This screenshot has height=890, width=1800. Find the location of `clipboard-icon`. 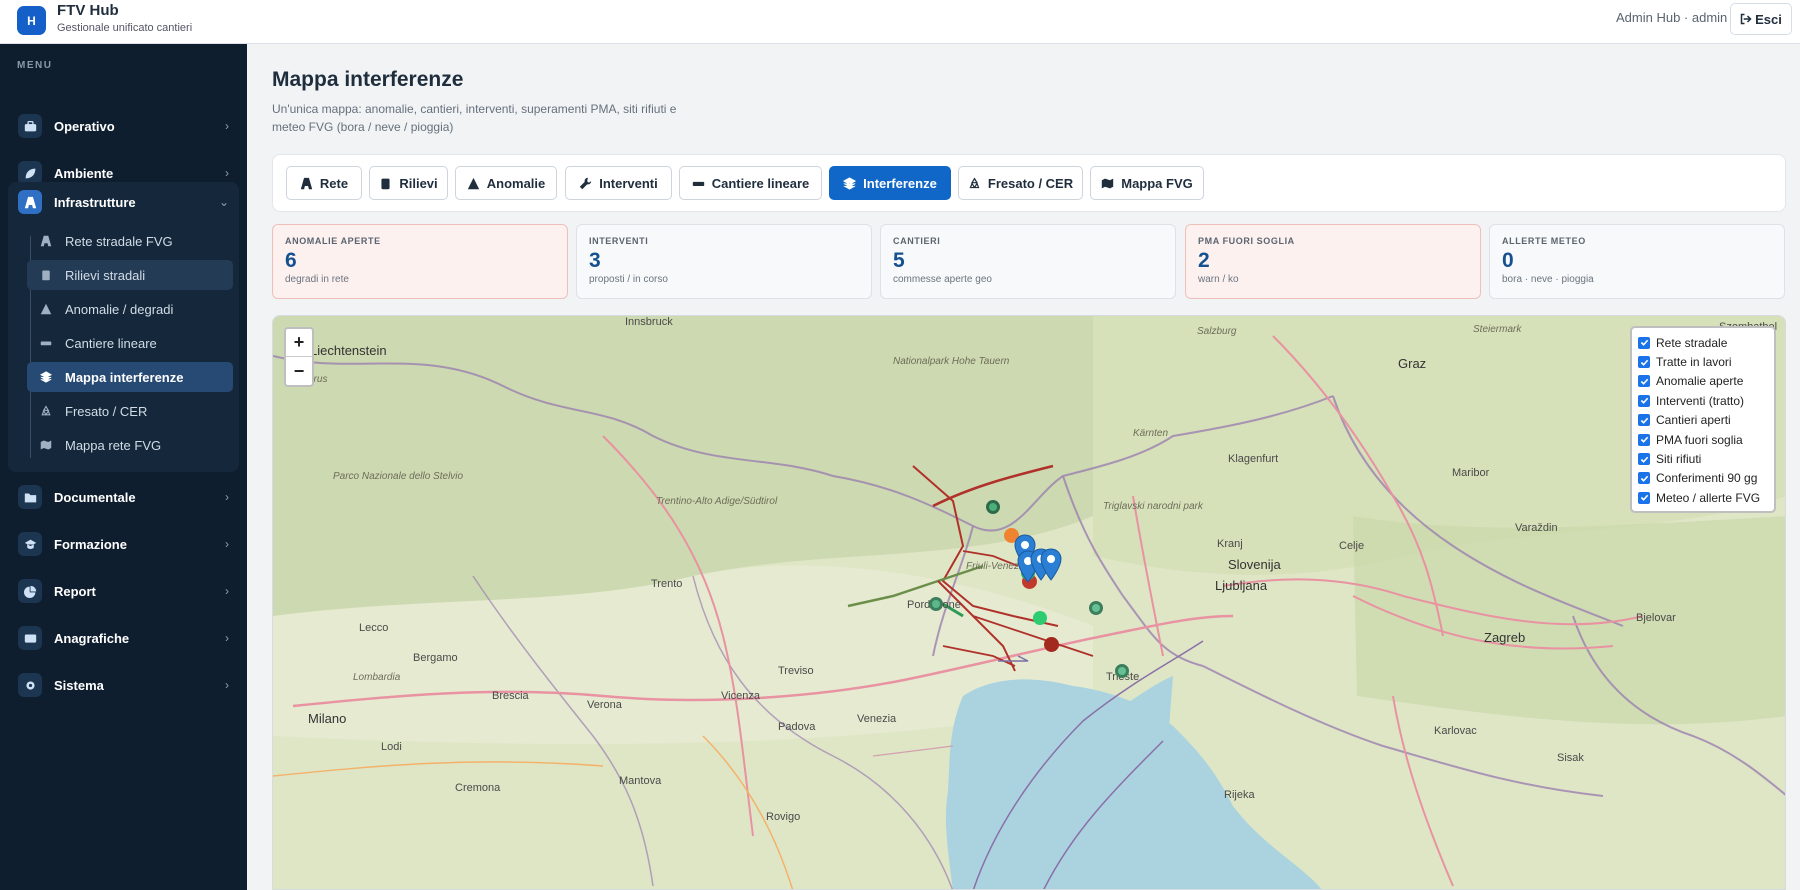

clipboard-icon is located at coordinates (46, 275).